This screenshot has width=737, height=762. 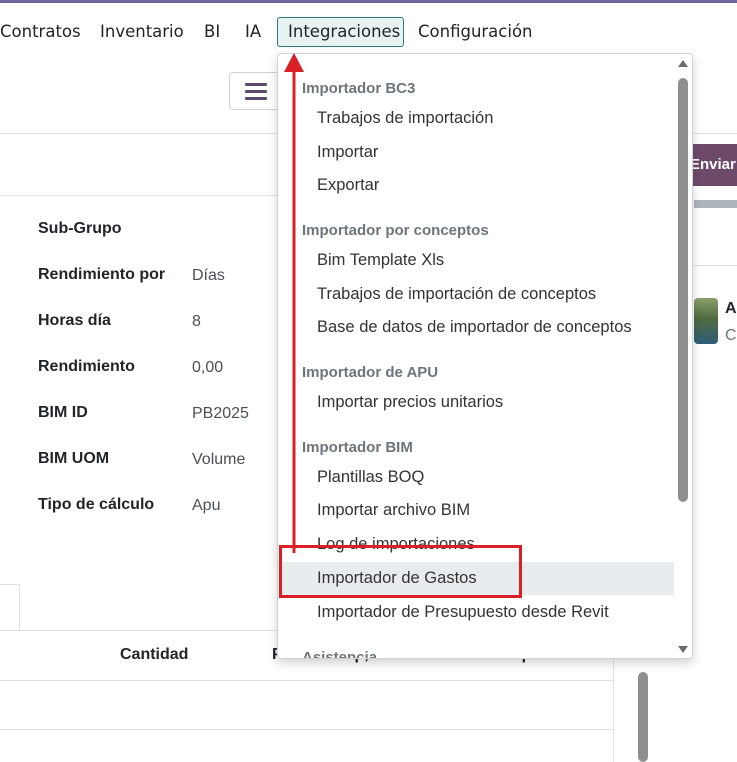 I want to click on field-value-tipo-calculo: Apu, so click(x=206, y=506).